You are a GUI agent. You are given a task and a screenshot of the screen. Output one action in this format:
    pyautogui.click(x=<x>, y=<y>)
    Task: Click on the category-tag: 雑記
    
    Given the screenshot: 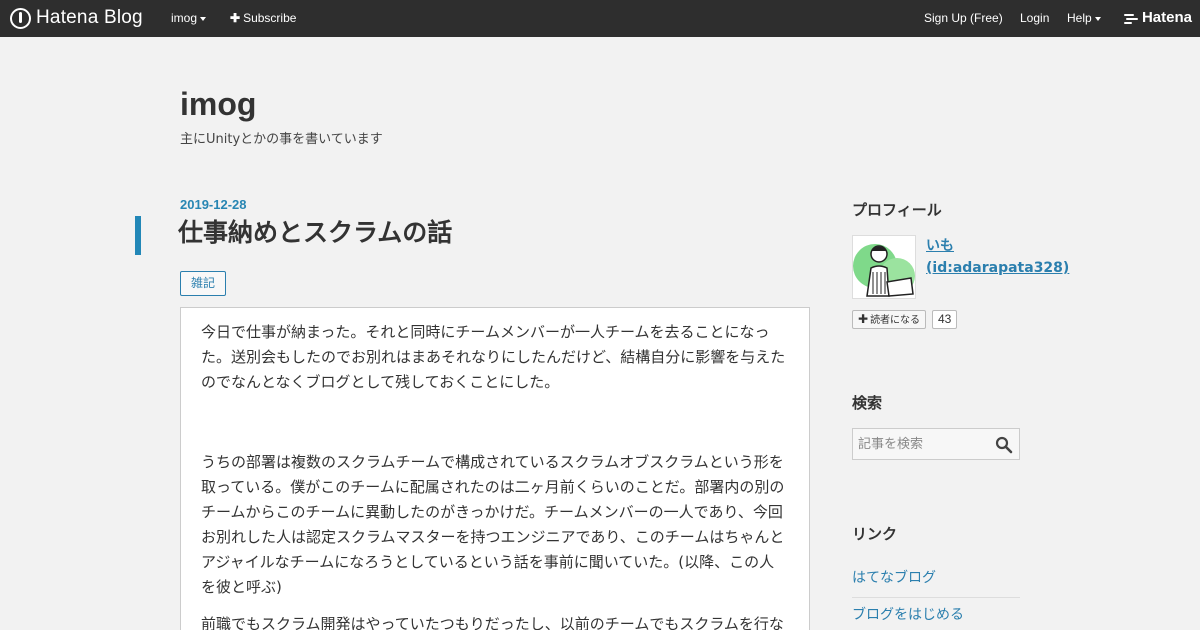 What is the action you would take?
    pyautogui.click(x=203, y=283)
    